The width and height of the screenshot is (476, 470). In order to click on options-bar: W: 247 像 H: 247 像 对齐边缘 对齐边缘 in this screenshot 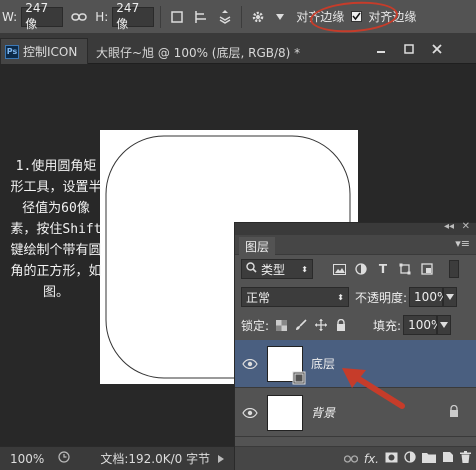, I will do `click(238, 17)`.